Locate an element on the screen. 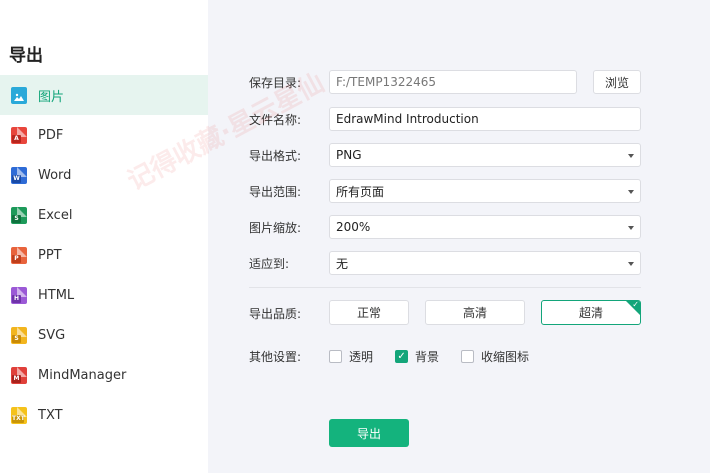 This screenshot has width=710, height=473. range-label: 导出范围: is located at coordinates (275, 191).